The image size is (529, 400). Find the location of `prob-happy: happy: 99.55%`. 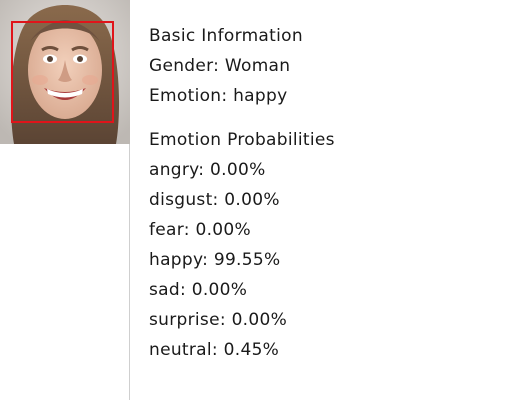

prob-happy: happy: 99.55% is located at coordinates (215, 260).